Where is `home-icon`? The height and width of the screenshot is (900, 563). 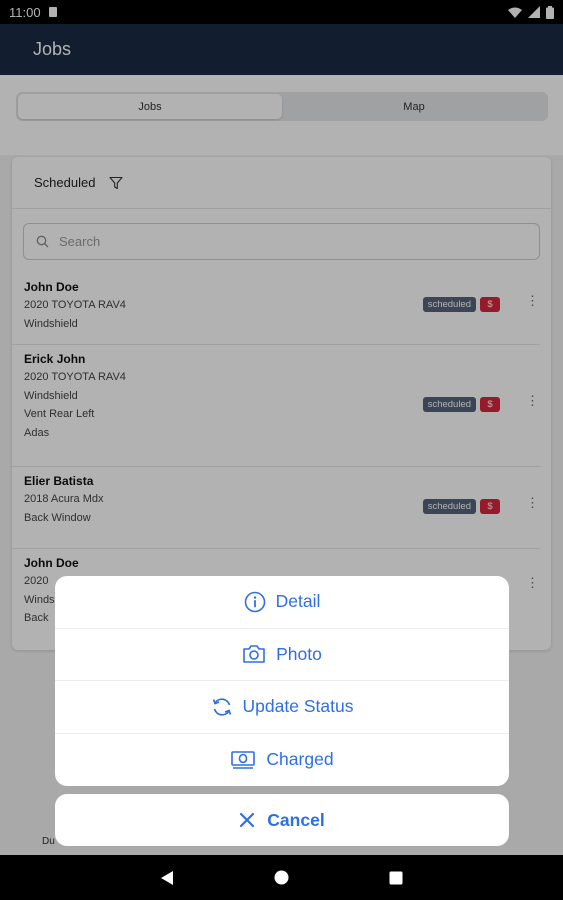
home-icon is located at coordinates (281, 877).